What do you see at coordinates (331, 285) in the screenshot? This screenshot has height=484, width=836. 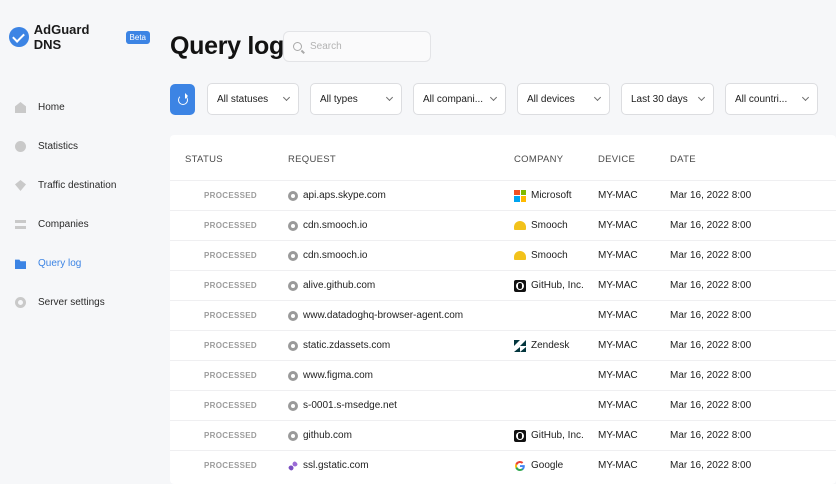 I see `request-cell: alive.github.com` at bounding box center [331, 285].